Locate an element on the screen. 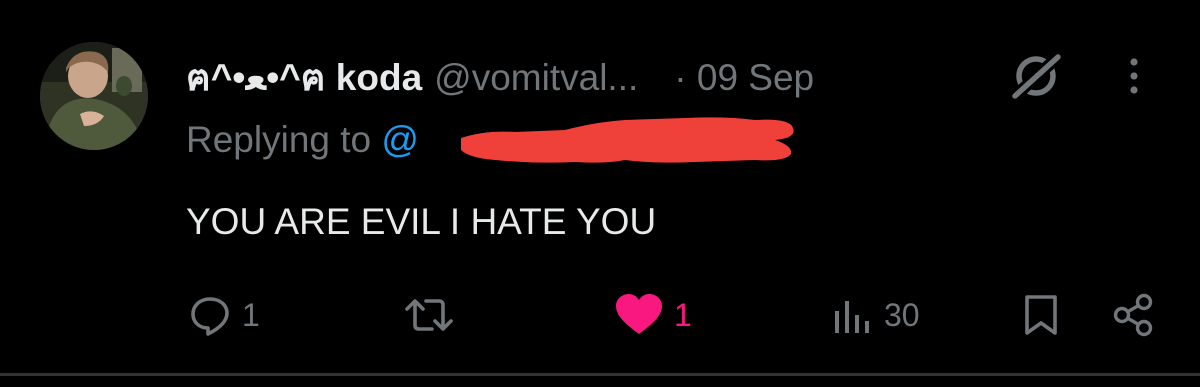 This screenshot has height=387, width=1200. reply-icon is located at coordinates (210, 316).